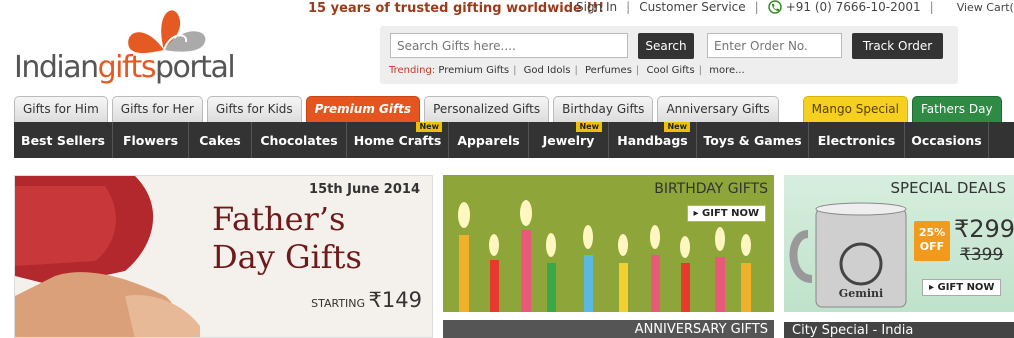 Image resolution: width=1014 pixels, height=338 pixels. Describe the element at coordinates (509, 45) in the screenshot. I see `search-input` at that location.